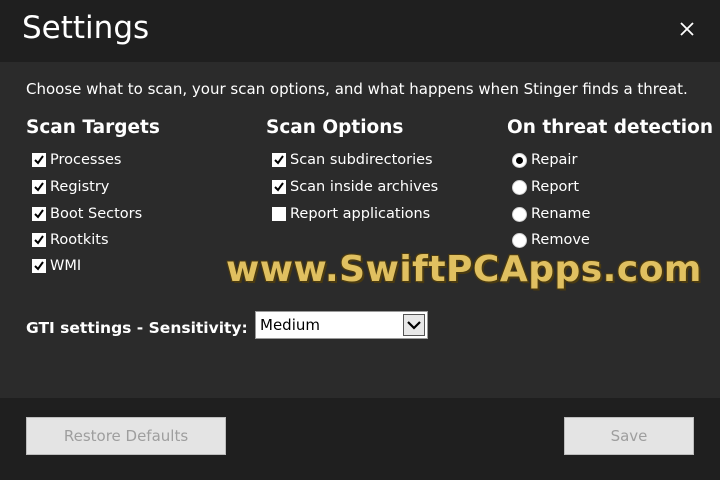 The image size is (720, 480). I want to click on radio-label: Remove, so click(560, 240).